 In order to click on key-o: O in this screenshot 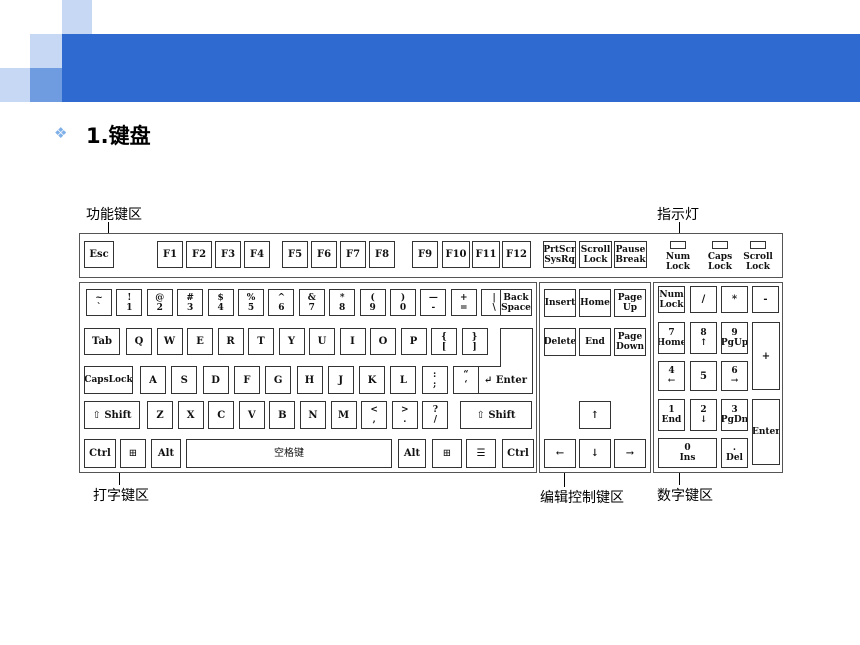, I will do `click(383, 341)`.